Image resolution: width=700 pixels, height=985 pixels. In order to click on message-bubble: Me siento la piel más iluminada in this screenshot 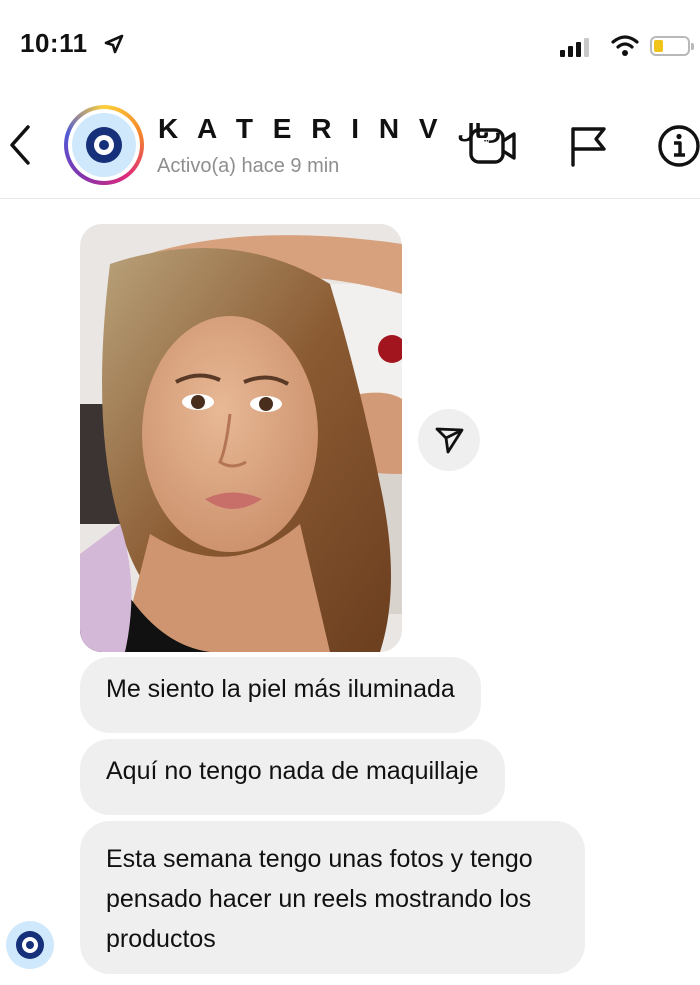, I will do `click(280, 695)`.